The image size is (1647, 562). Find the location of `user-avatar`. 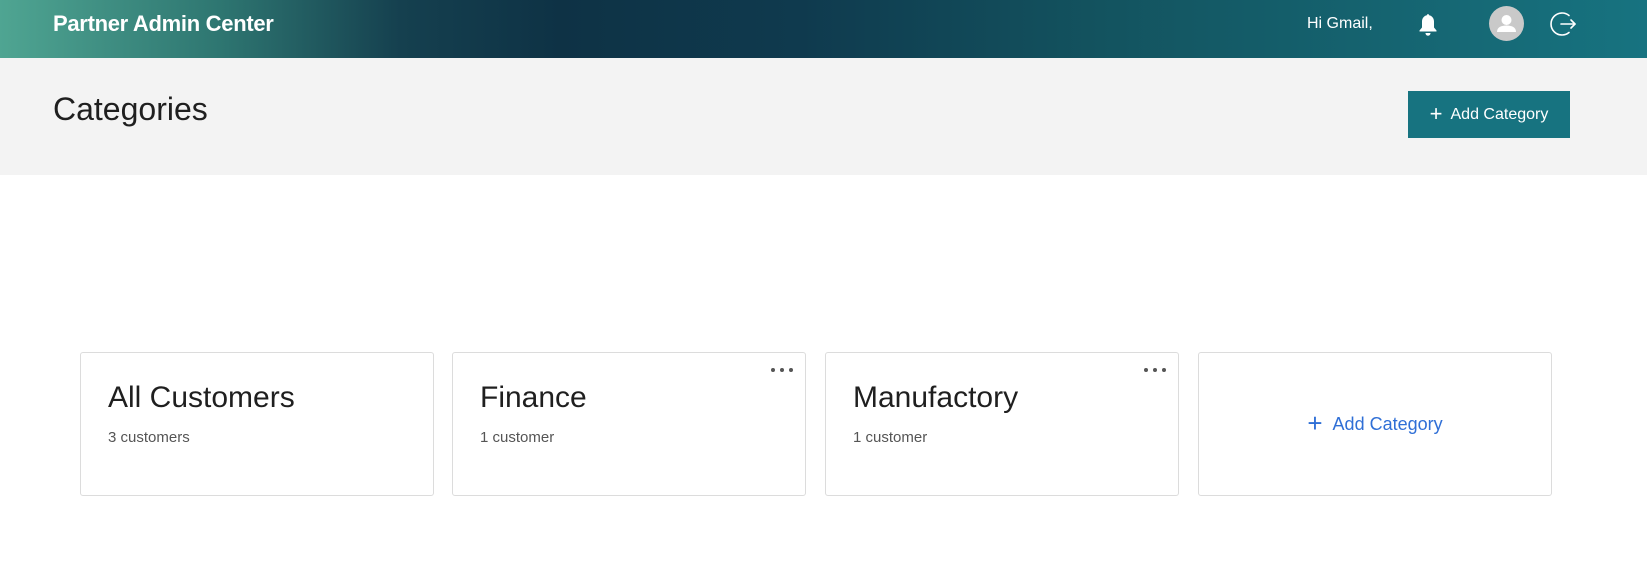

user-avatar is located at coordinates (1506, 23).